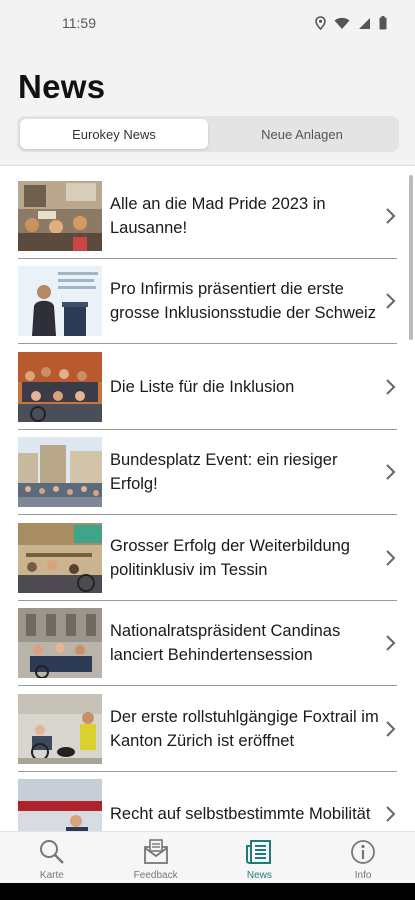 Image resolution: width=415 pixels, height=900 pixels. Describe the element at coordinates (51, 875) in the screenshot. I see `tab-label: Karte` at that location.